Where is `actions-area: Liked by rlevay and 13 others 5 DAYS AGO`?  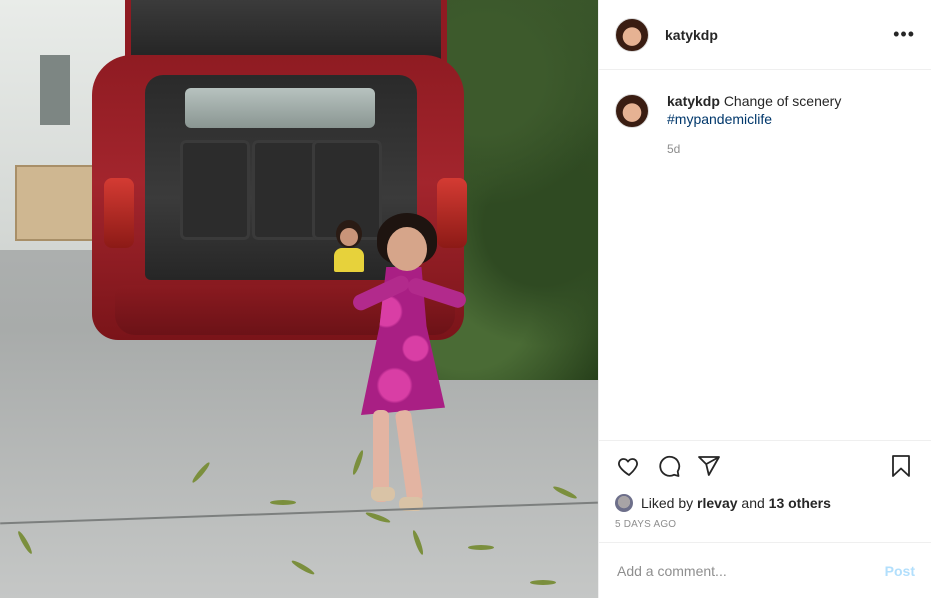
actions-area: Liked by rlevay and 13 others 5 DAYS AGO is located at coordinates (765, 491).